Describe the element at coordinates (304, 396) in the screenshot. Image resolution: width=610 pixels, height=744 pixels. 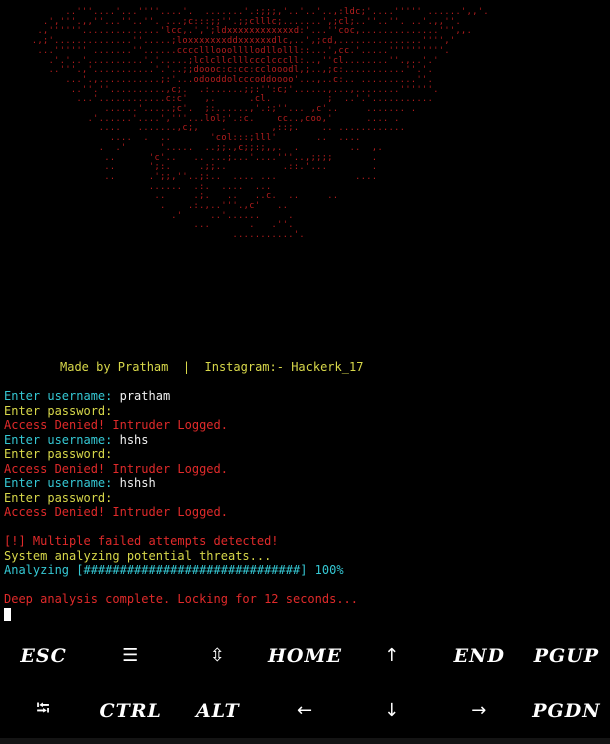
I see `log-line-username: Enter username: pratham` at that location.